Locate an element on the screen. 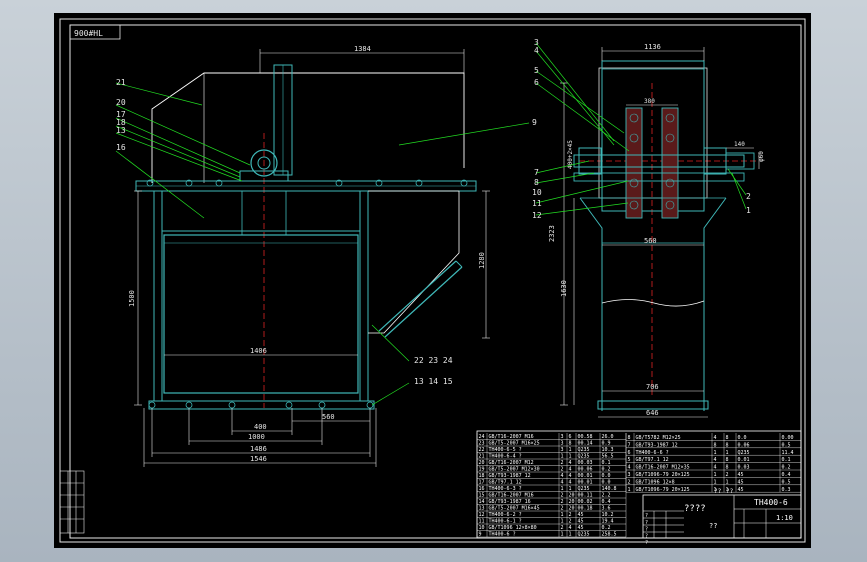 The image size is (867, 562). left-cell: GB/T16-2007 M16 is located at coordinates (511, 437).